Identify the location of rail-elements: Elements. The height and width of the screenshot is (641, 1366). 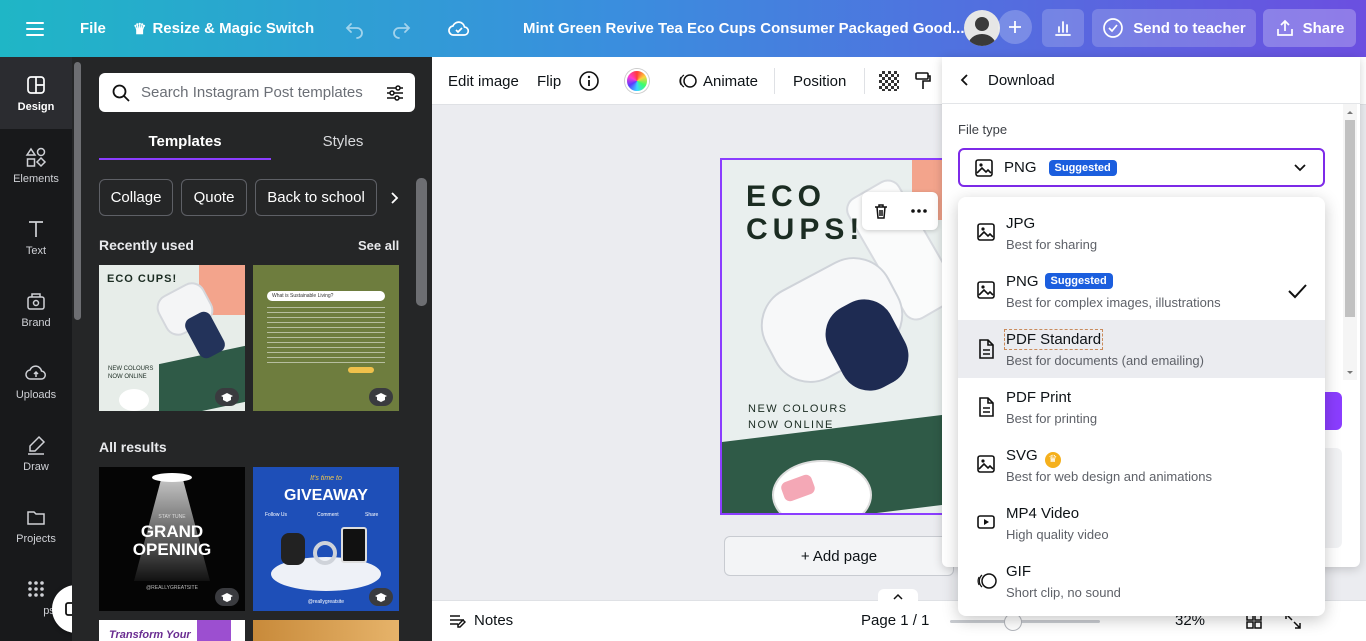
(36, 165).